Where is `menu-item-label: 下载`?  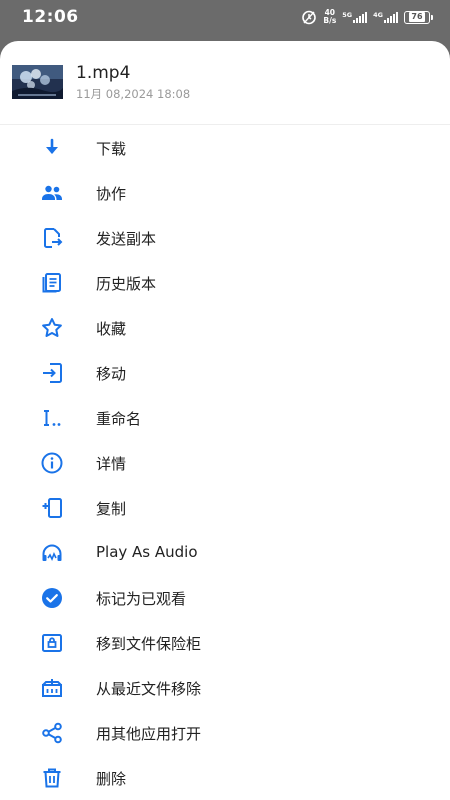 menu-item-label: 下载 is located at coordinates (111, 149).